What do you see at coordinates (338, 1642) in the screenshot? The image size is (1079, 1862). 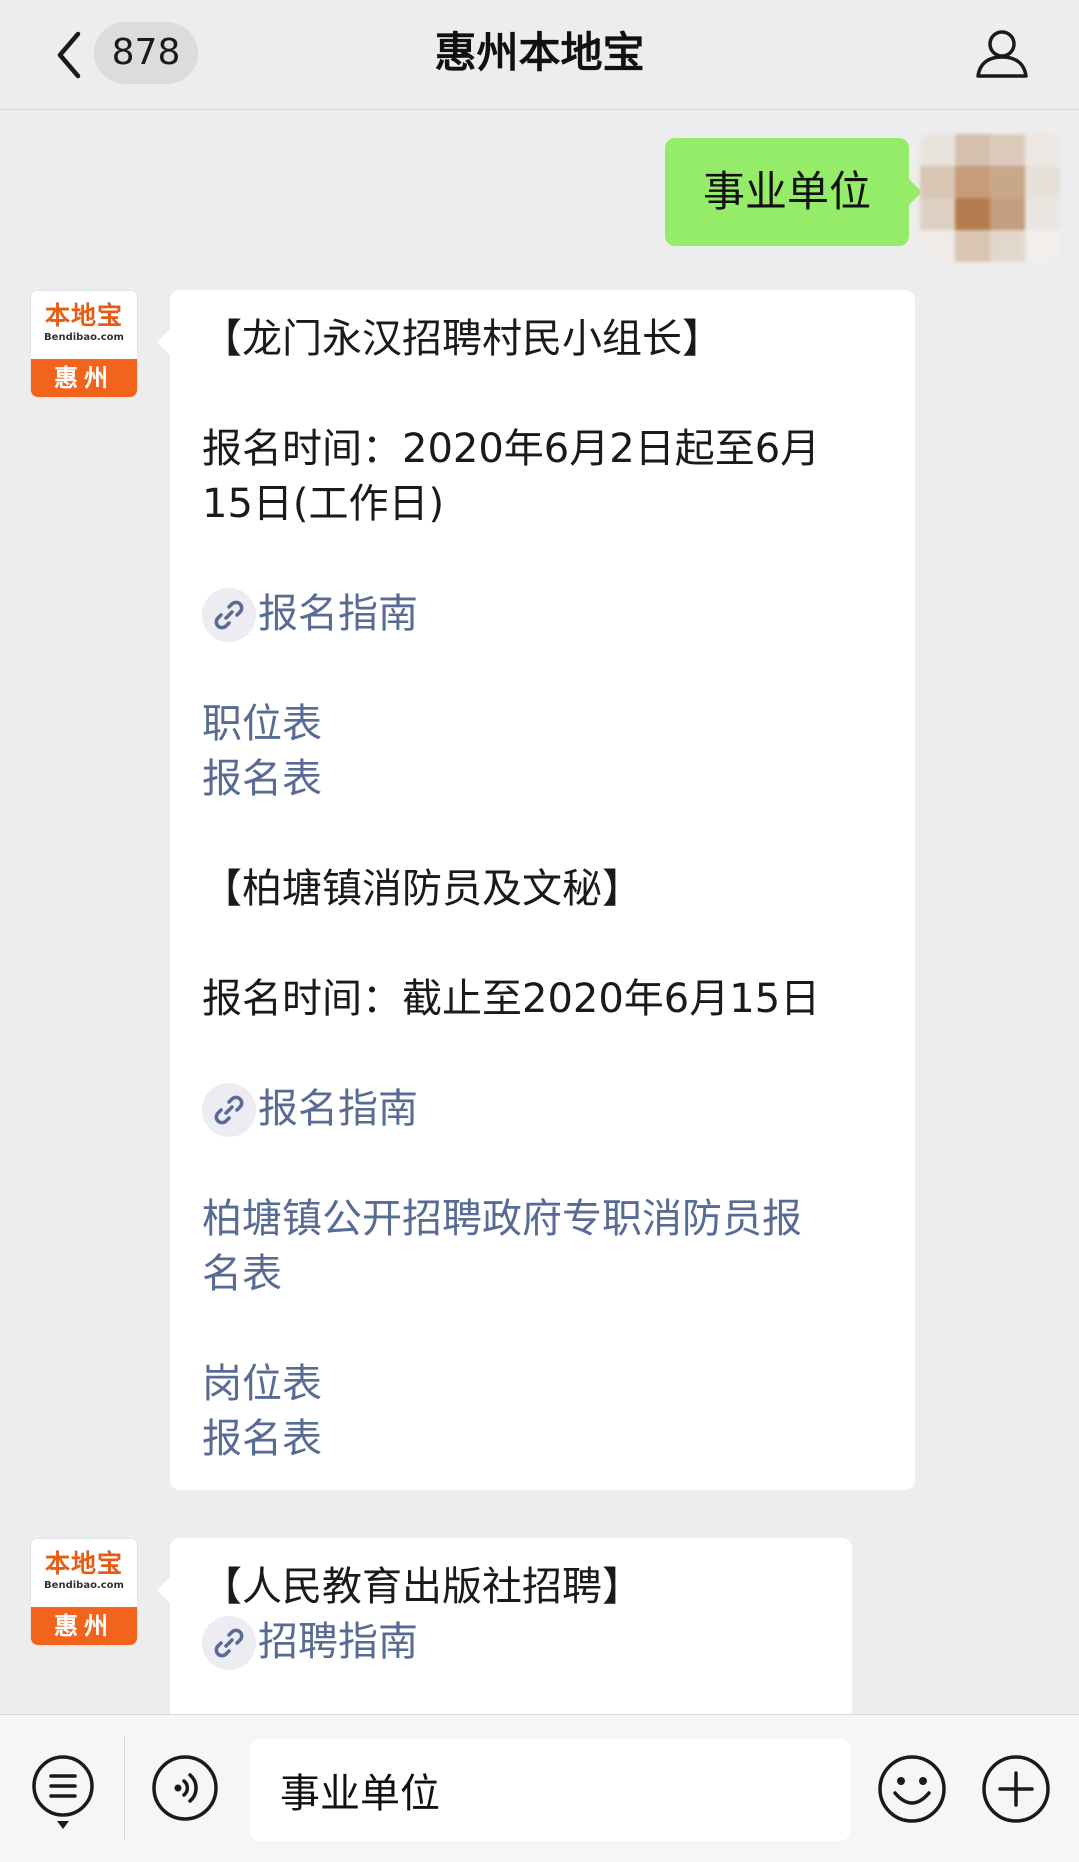 I see `guide-link-label: 招聘指南` at bounding box center [338, 1642].